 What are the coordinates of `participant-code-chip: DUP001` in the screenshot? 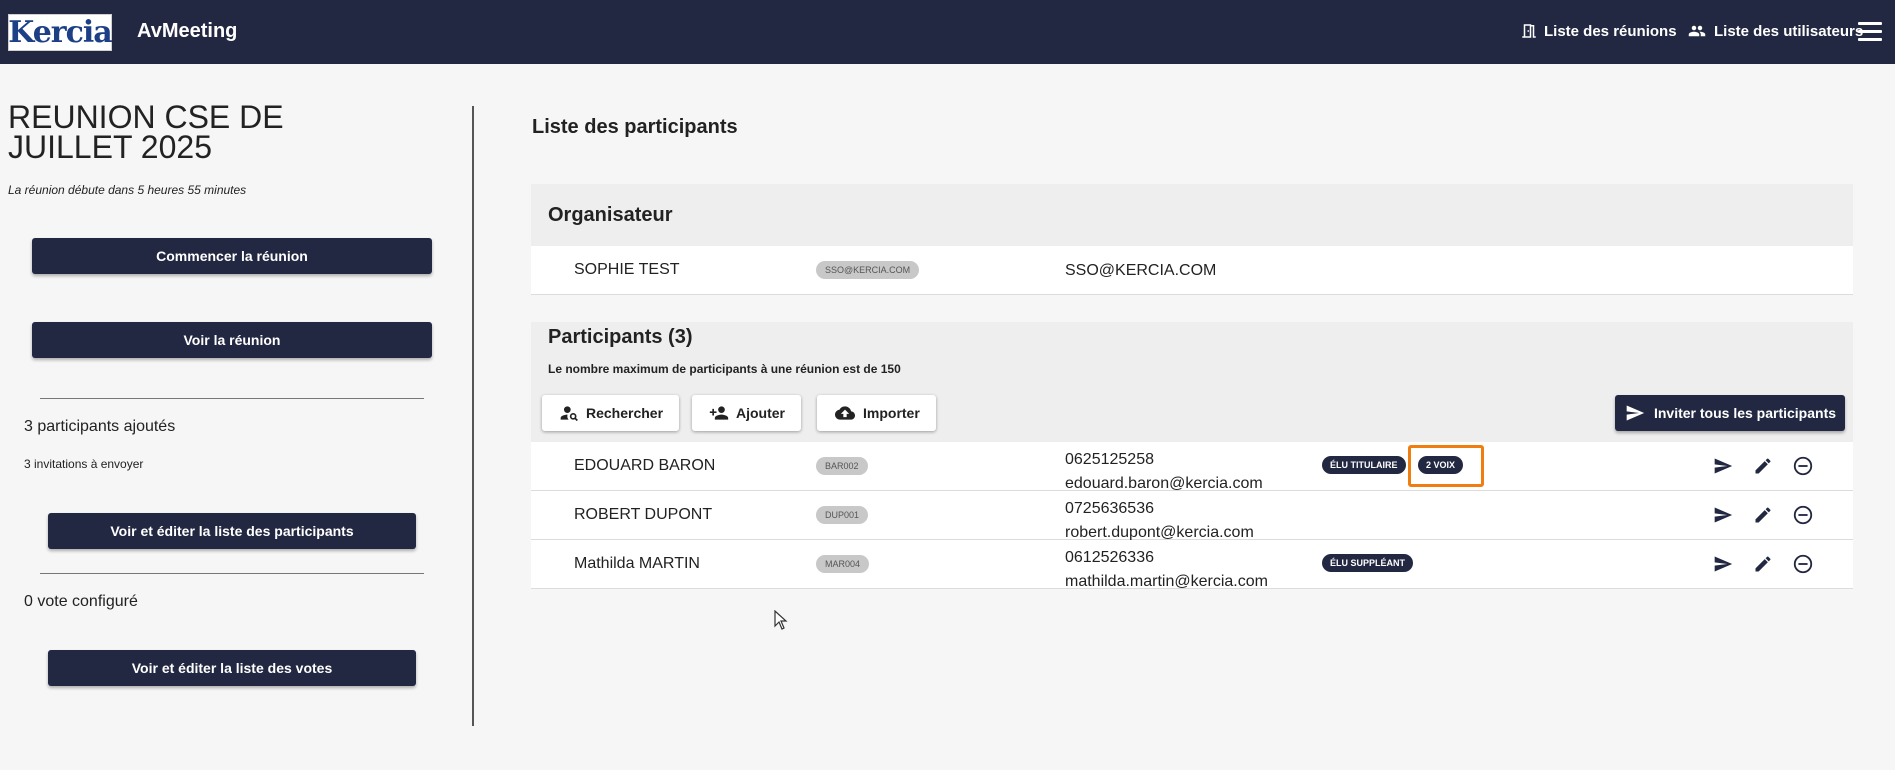 It's located at (842, 515).